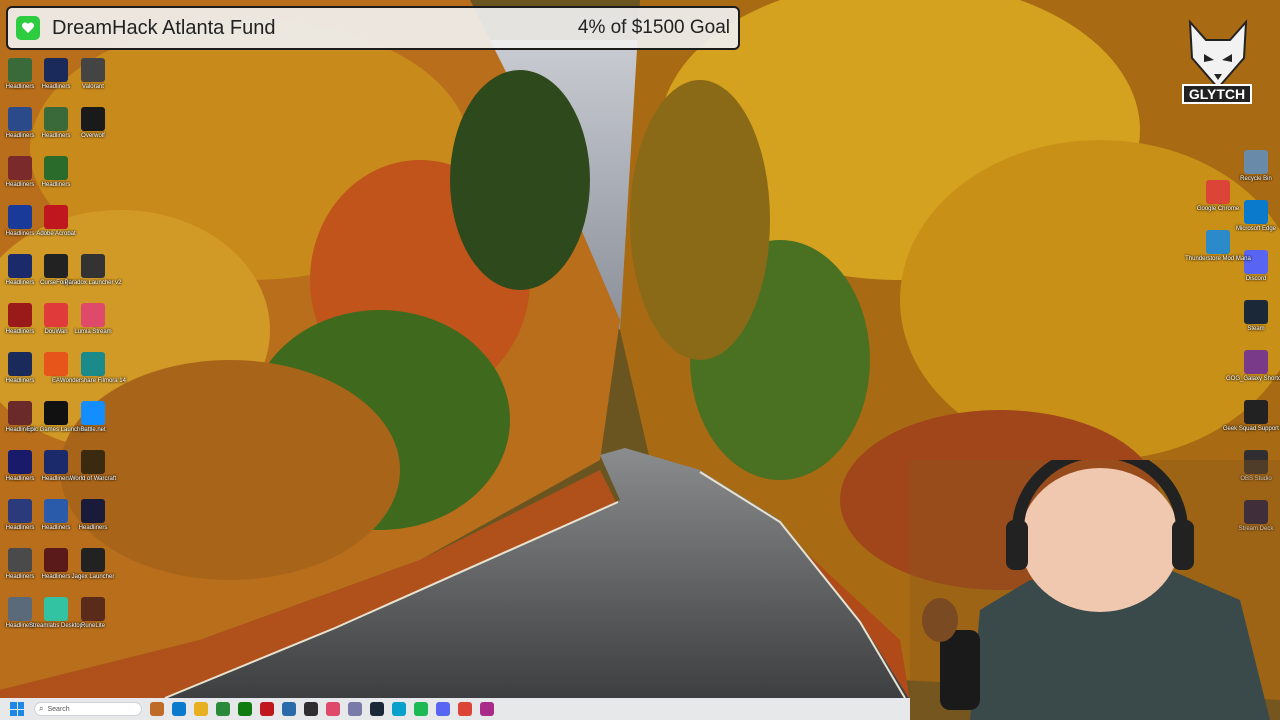  Describe the element at coordinates (55, 381) in the screenshot. I see `desktop-shortcut-label: EA` at that location.